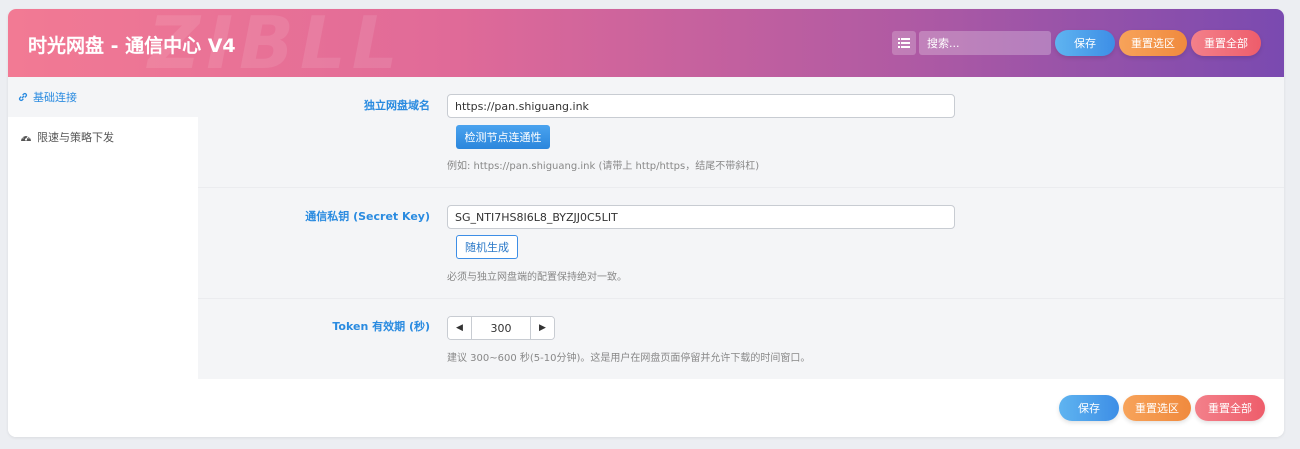 This screenshot has width=1300, height=449. What do you see at coordinates (701, 217) in the screenshot?
I see `secret-key-input` at bounding box center [701, 217].